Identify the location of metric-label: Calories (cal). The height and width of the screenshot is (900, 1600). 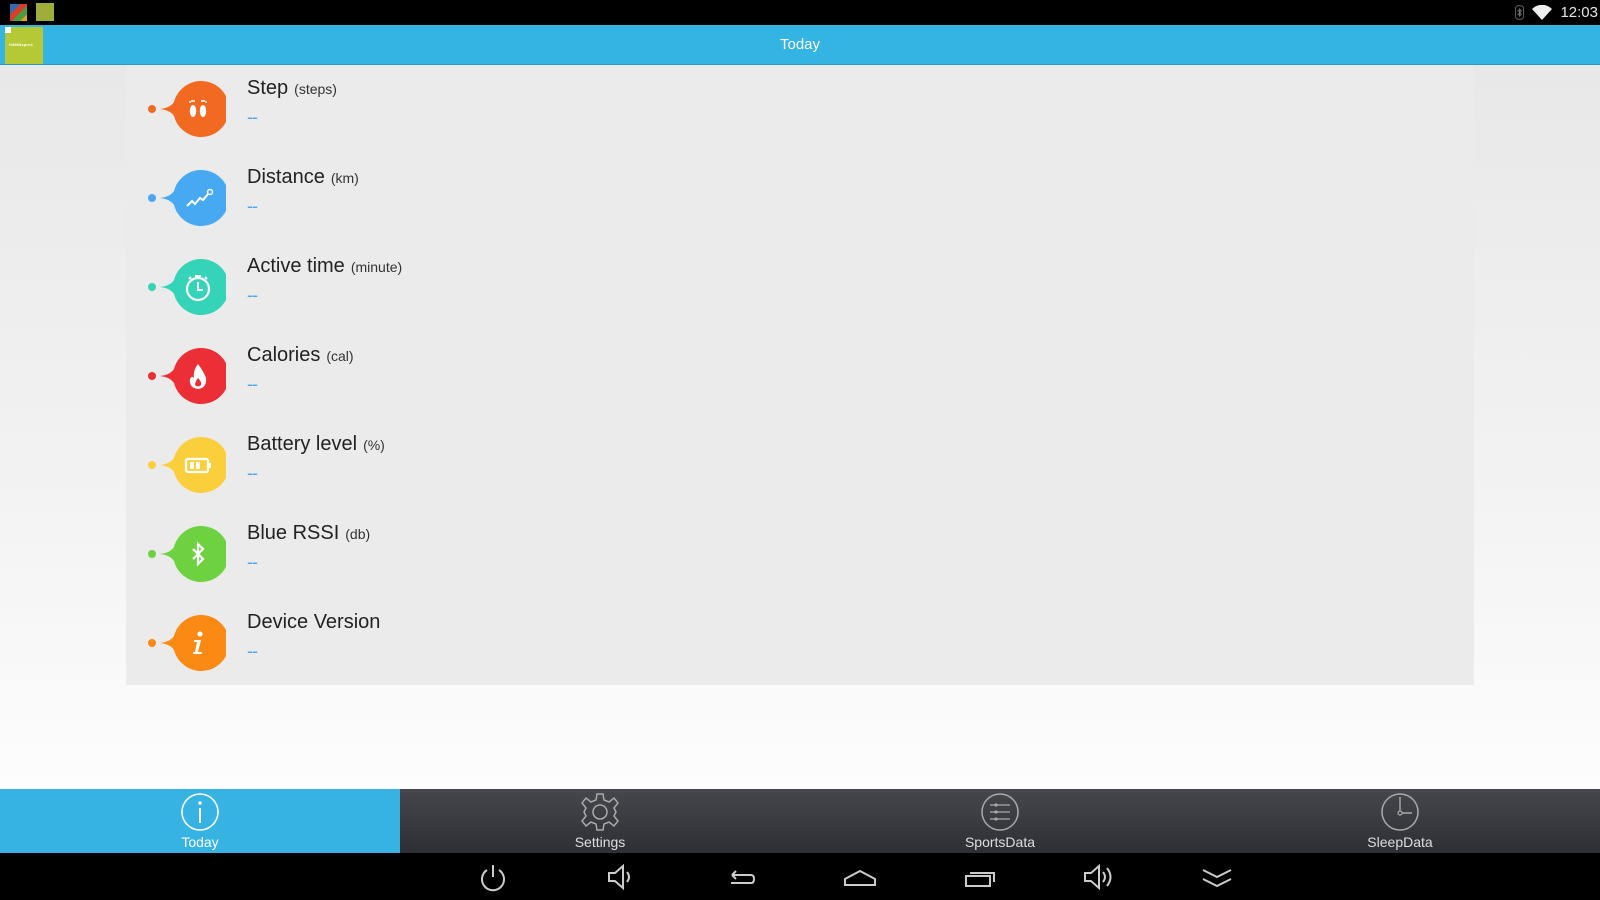
(300, 355).